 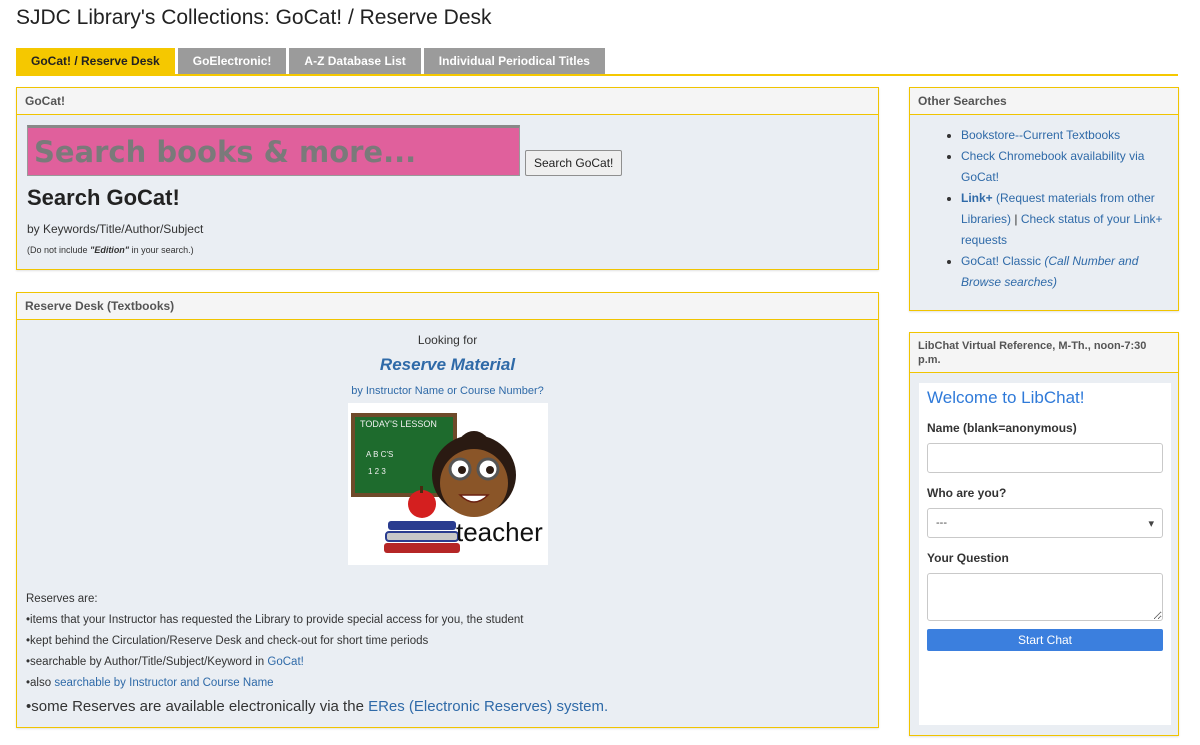 I want to click on bookstore-link: Bookstore--Current Textbooks, so click(x=1040, y=135).